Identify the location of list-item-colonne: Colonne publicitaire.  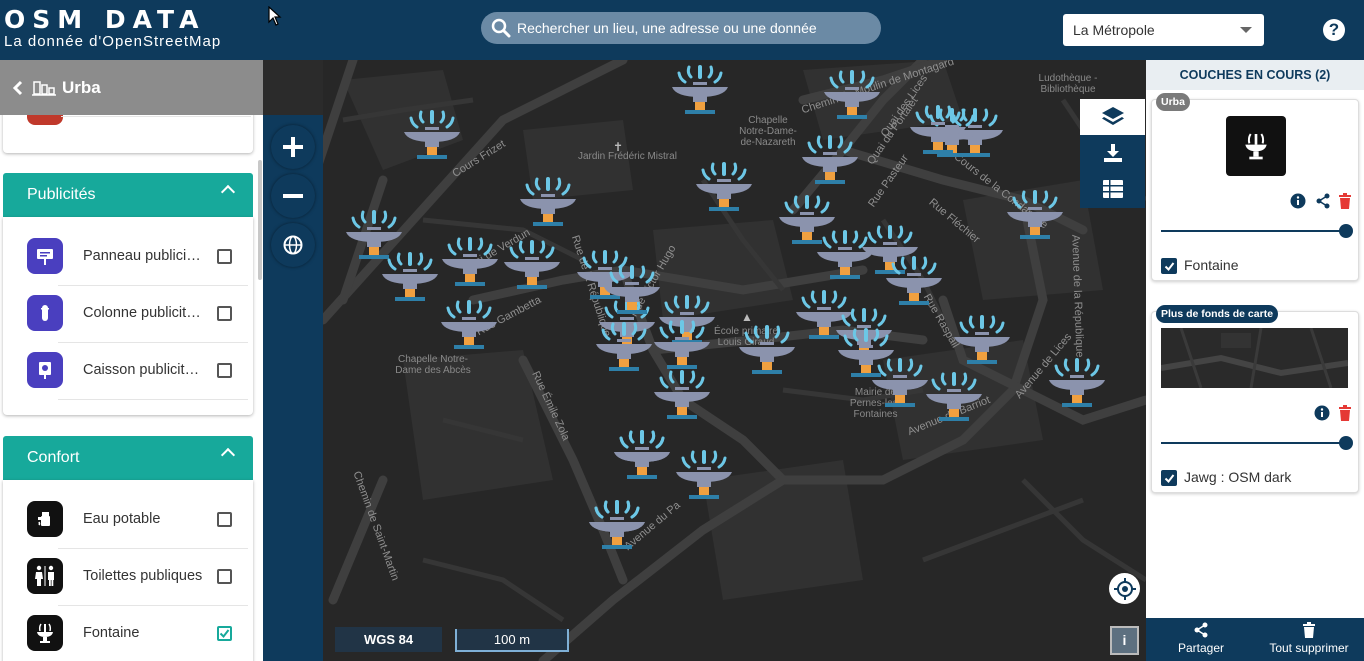
(128, 313).